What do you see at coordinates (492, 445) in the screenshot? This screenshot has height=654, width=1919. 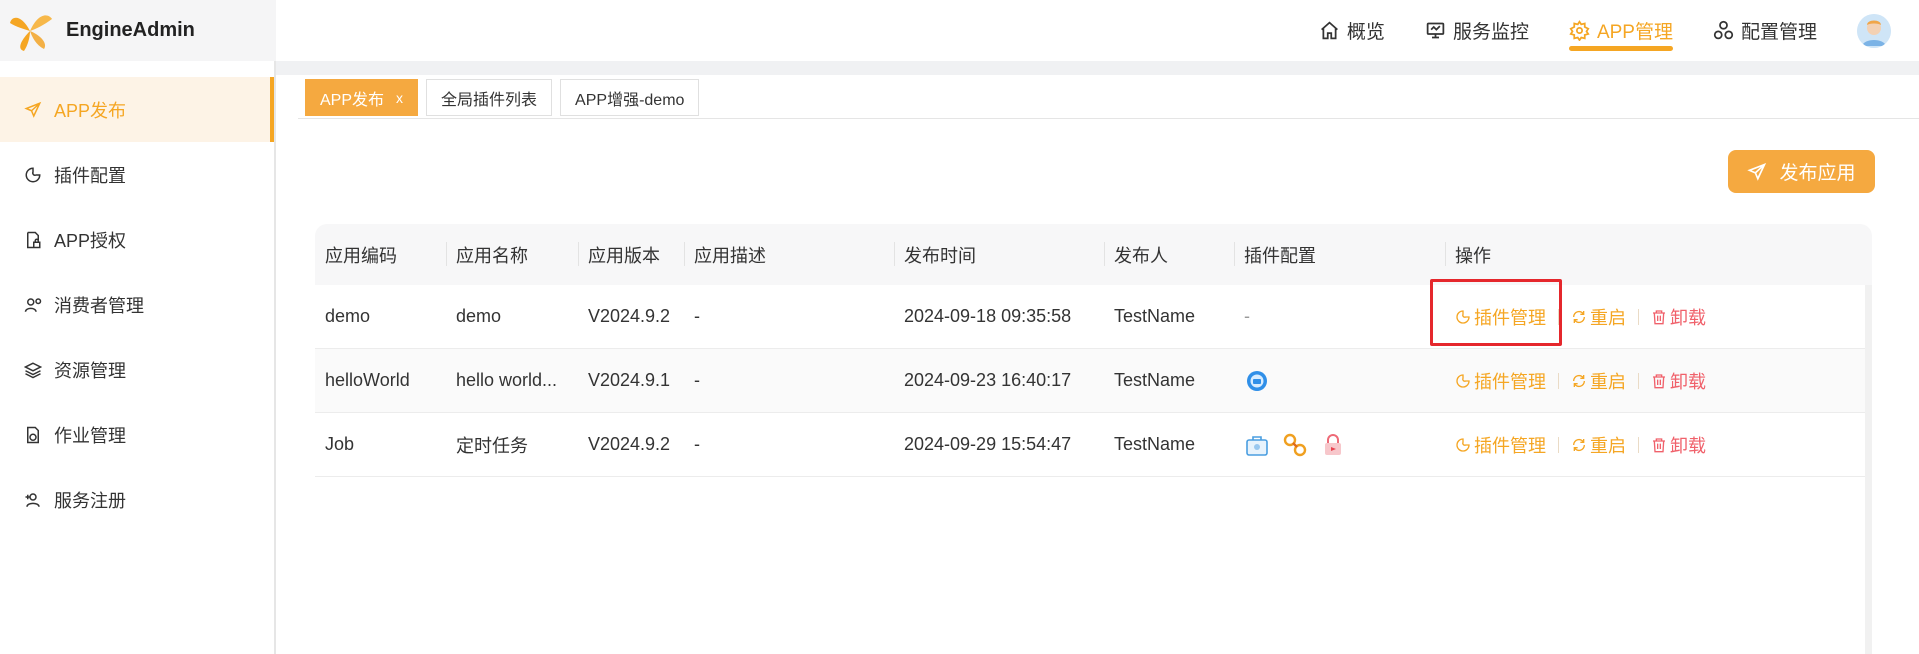 I see `app-name: 定时任务` at bounding box center [492, 445].